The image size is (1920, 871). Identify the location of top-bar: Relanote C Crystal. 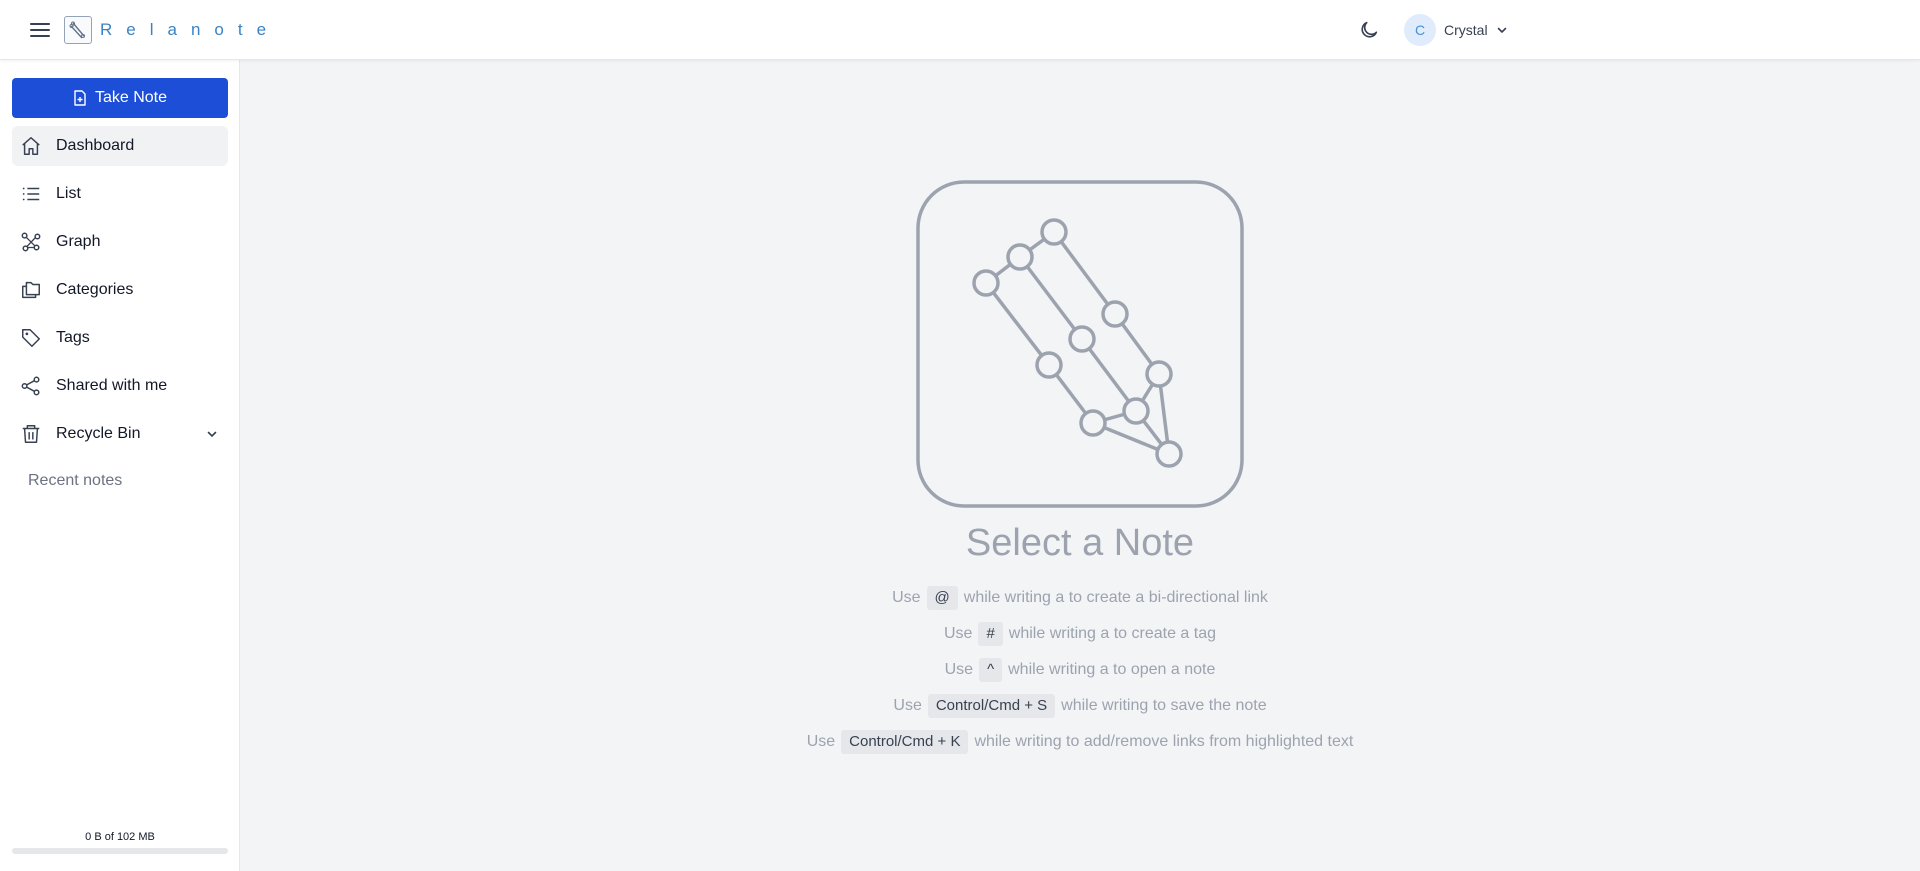
(960, 30).